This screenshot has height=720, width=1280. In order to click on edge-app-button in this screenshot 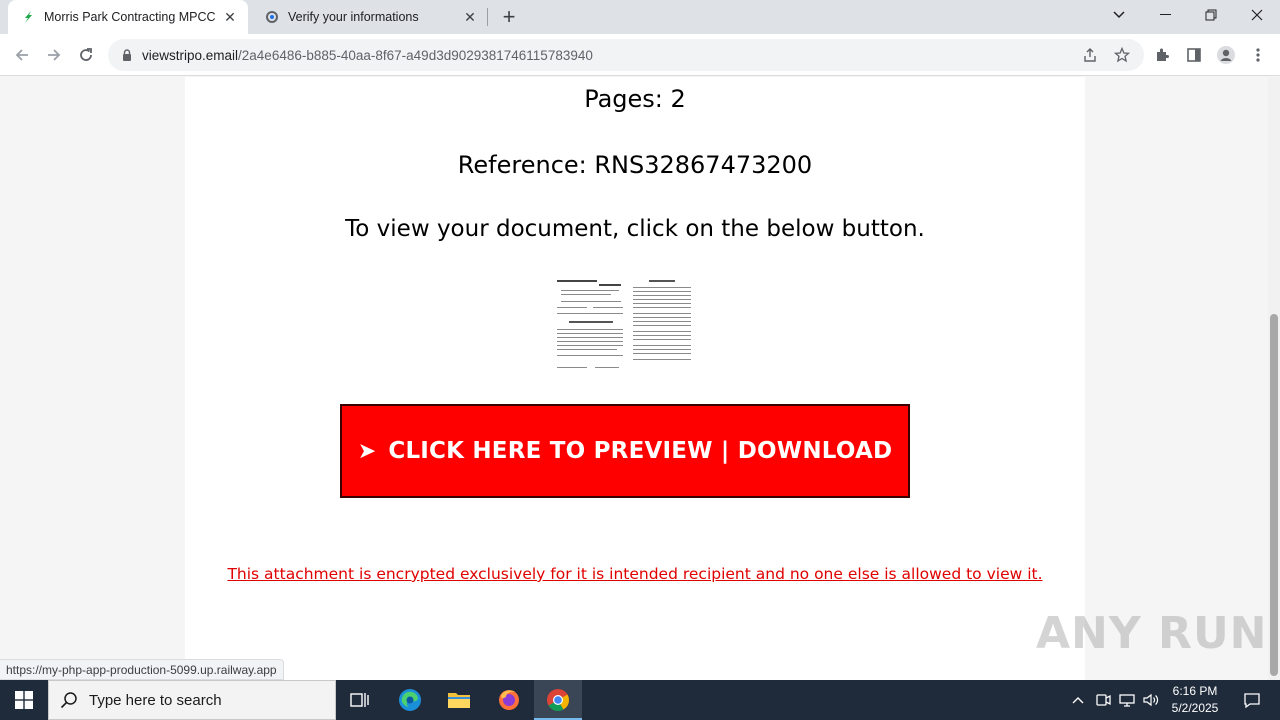, I will do `click(410, 700)`.